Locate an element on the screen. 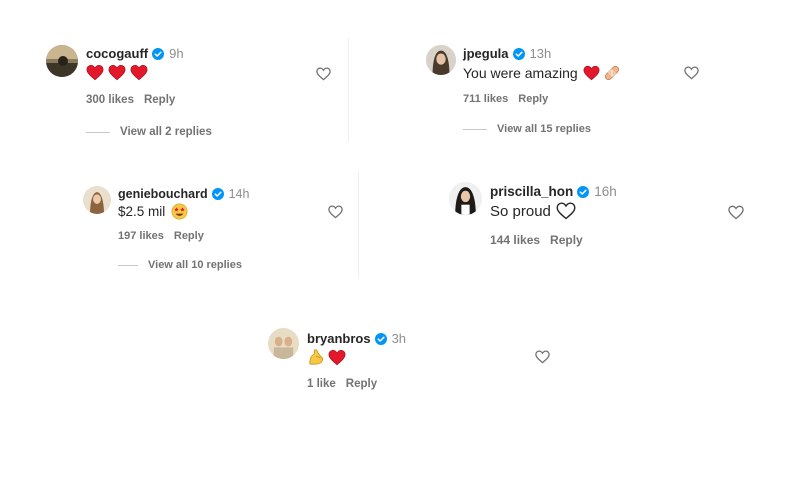  comment-meta: 711 likes Reply is located at coordinates (505, 99).